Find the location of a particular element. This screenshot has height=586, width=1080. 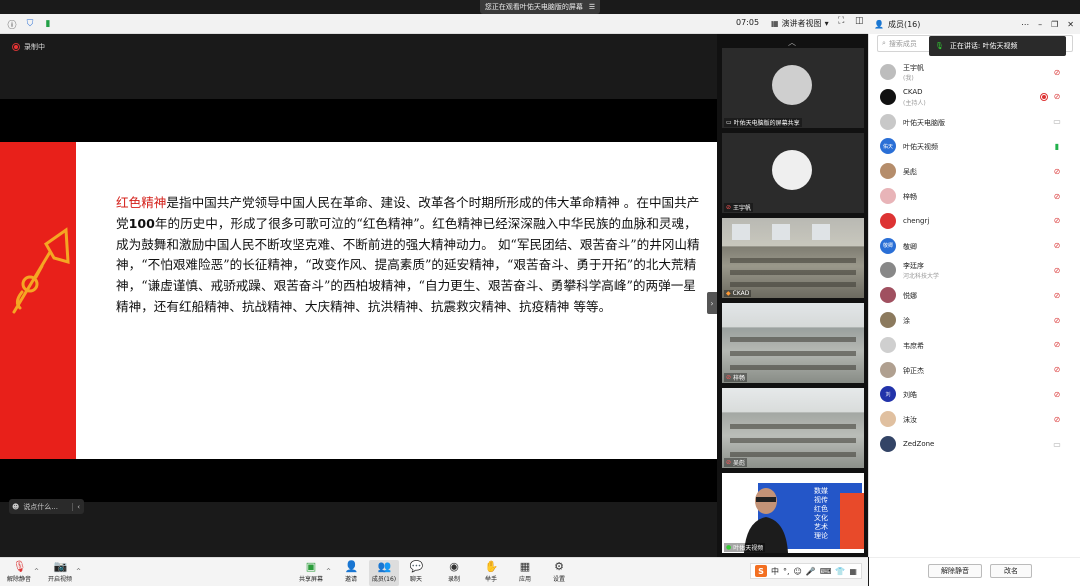

chat-button: 💬 聊天 is located at coordinates (416, 573).